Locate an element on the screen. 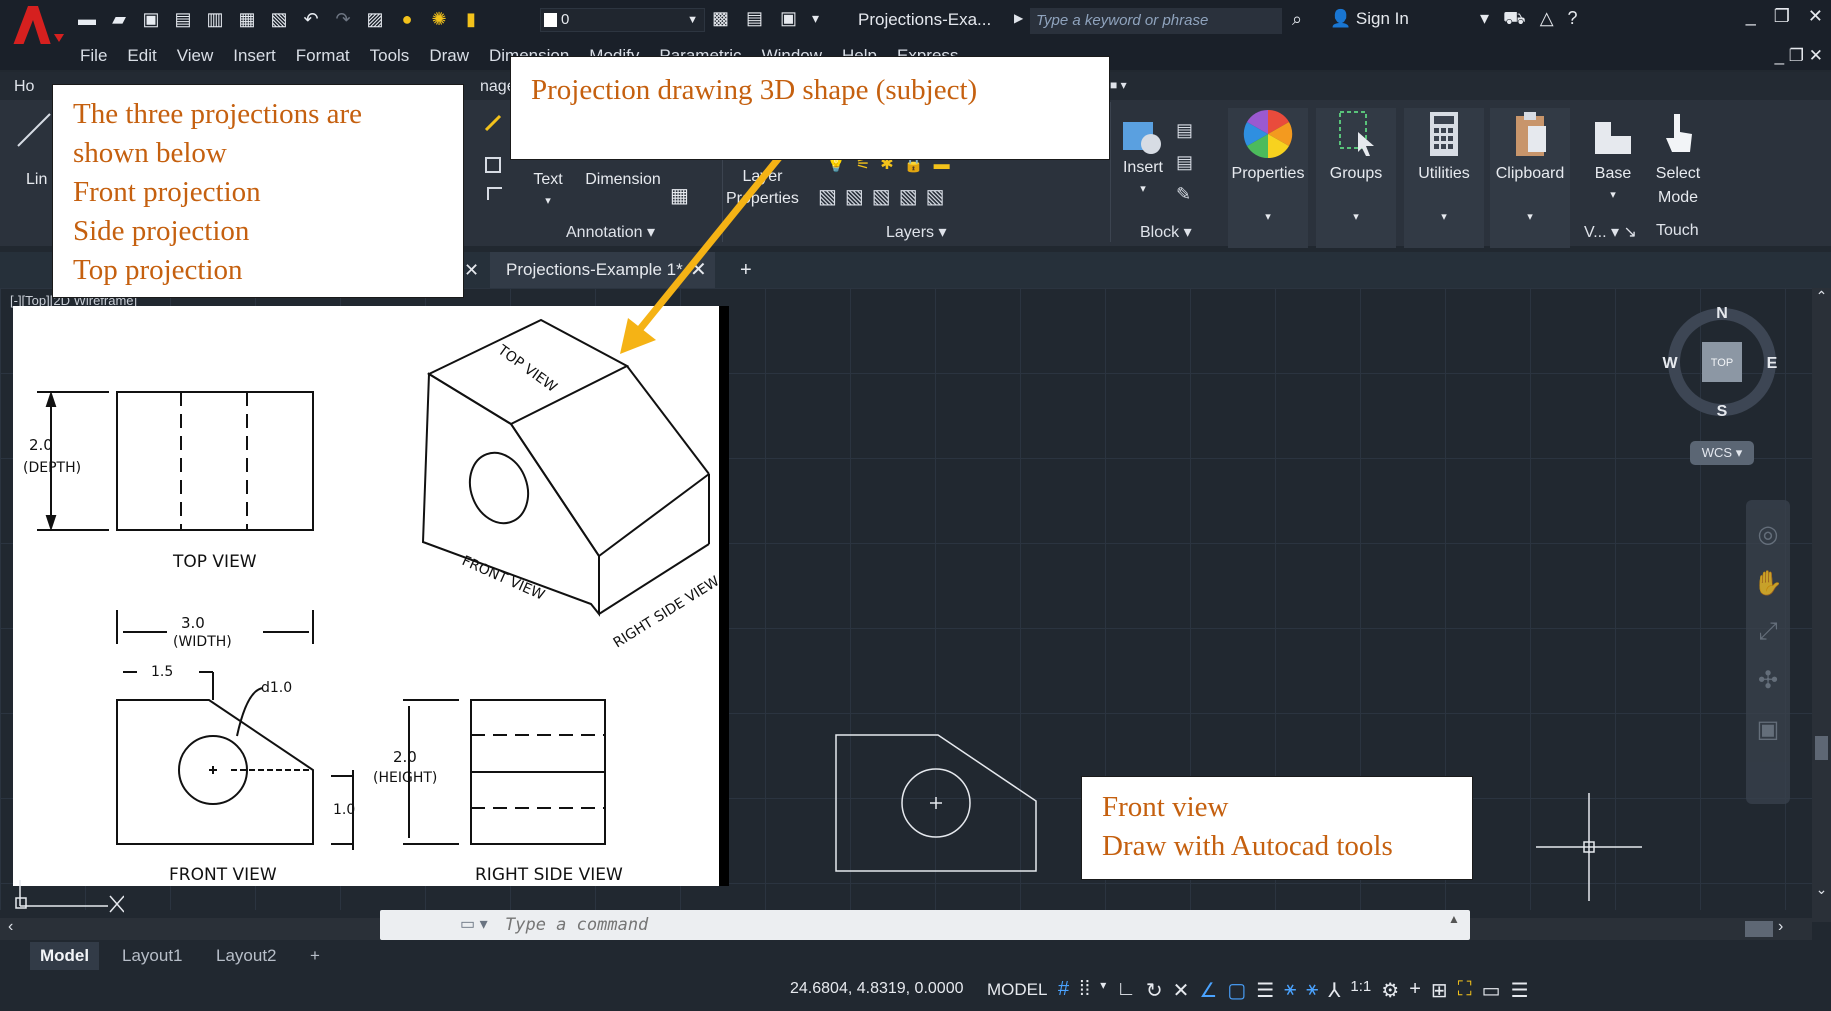 The width and height of the screenshot is (1831, 1011). plus-icon: + is located at coordinates (1415, 990).